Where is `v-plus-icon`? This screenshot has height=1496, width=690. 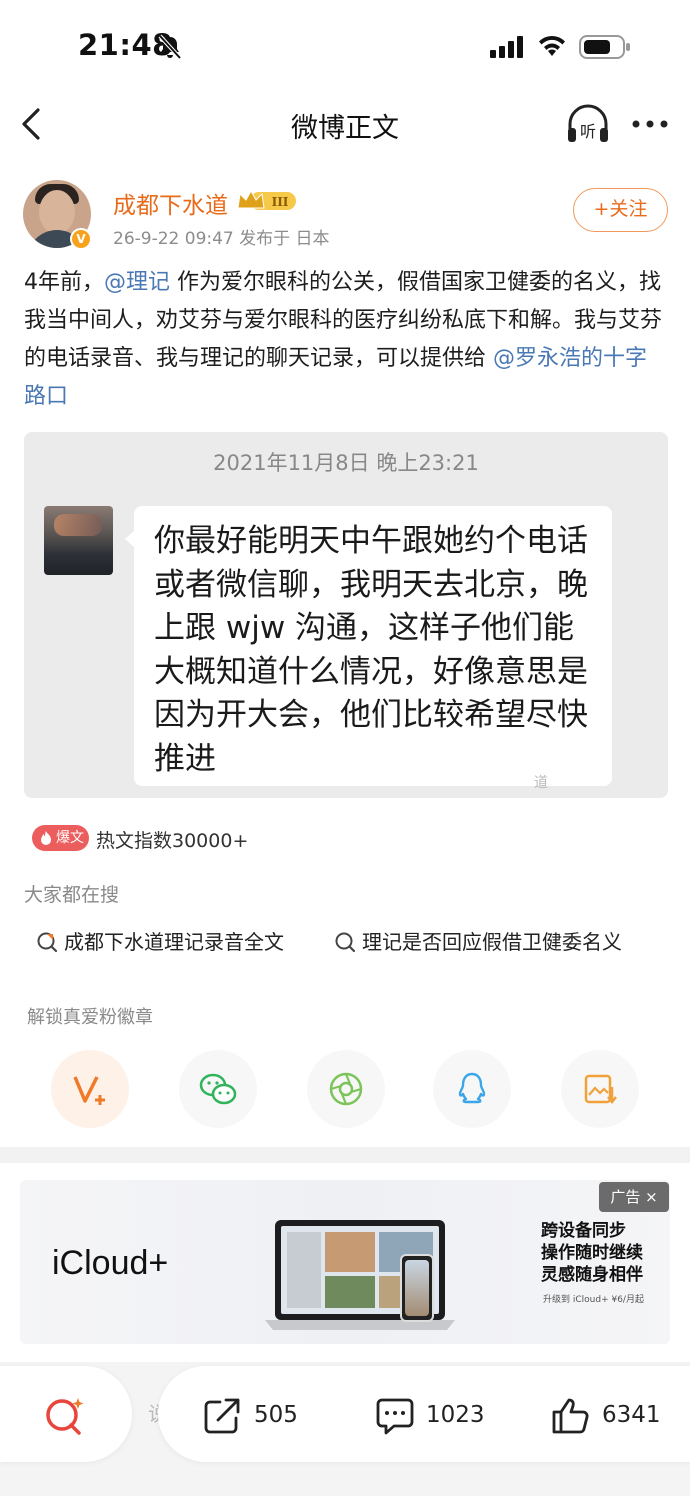
v-plus-icon is located at coordinates (89, 1090).